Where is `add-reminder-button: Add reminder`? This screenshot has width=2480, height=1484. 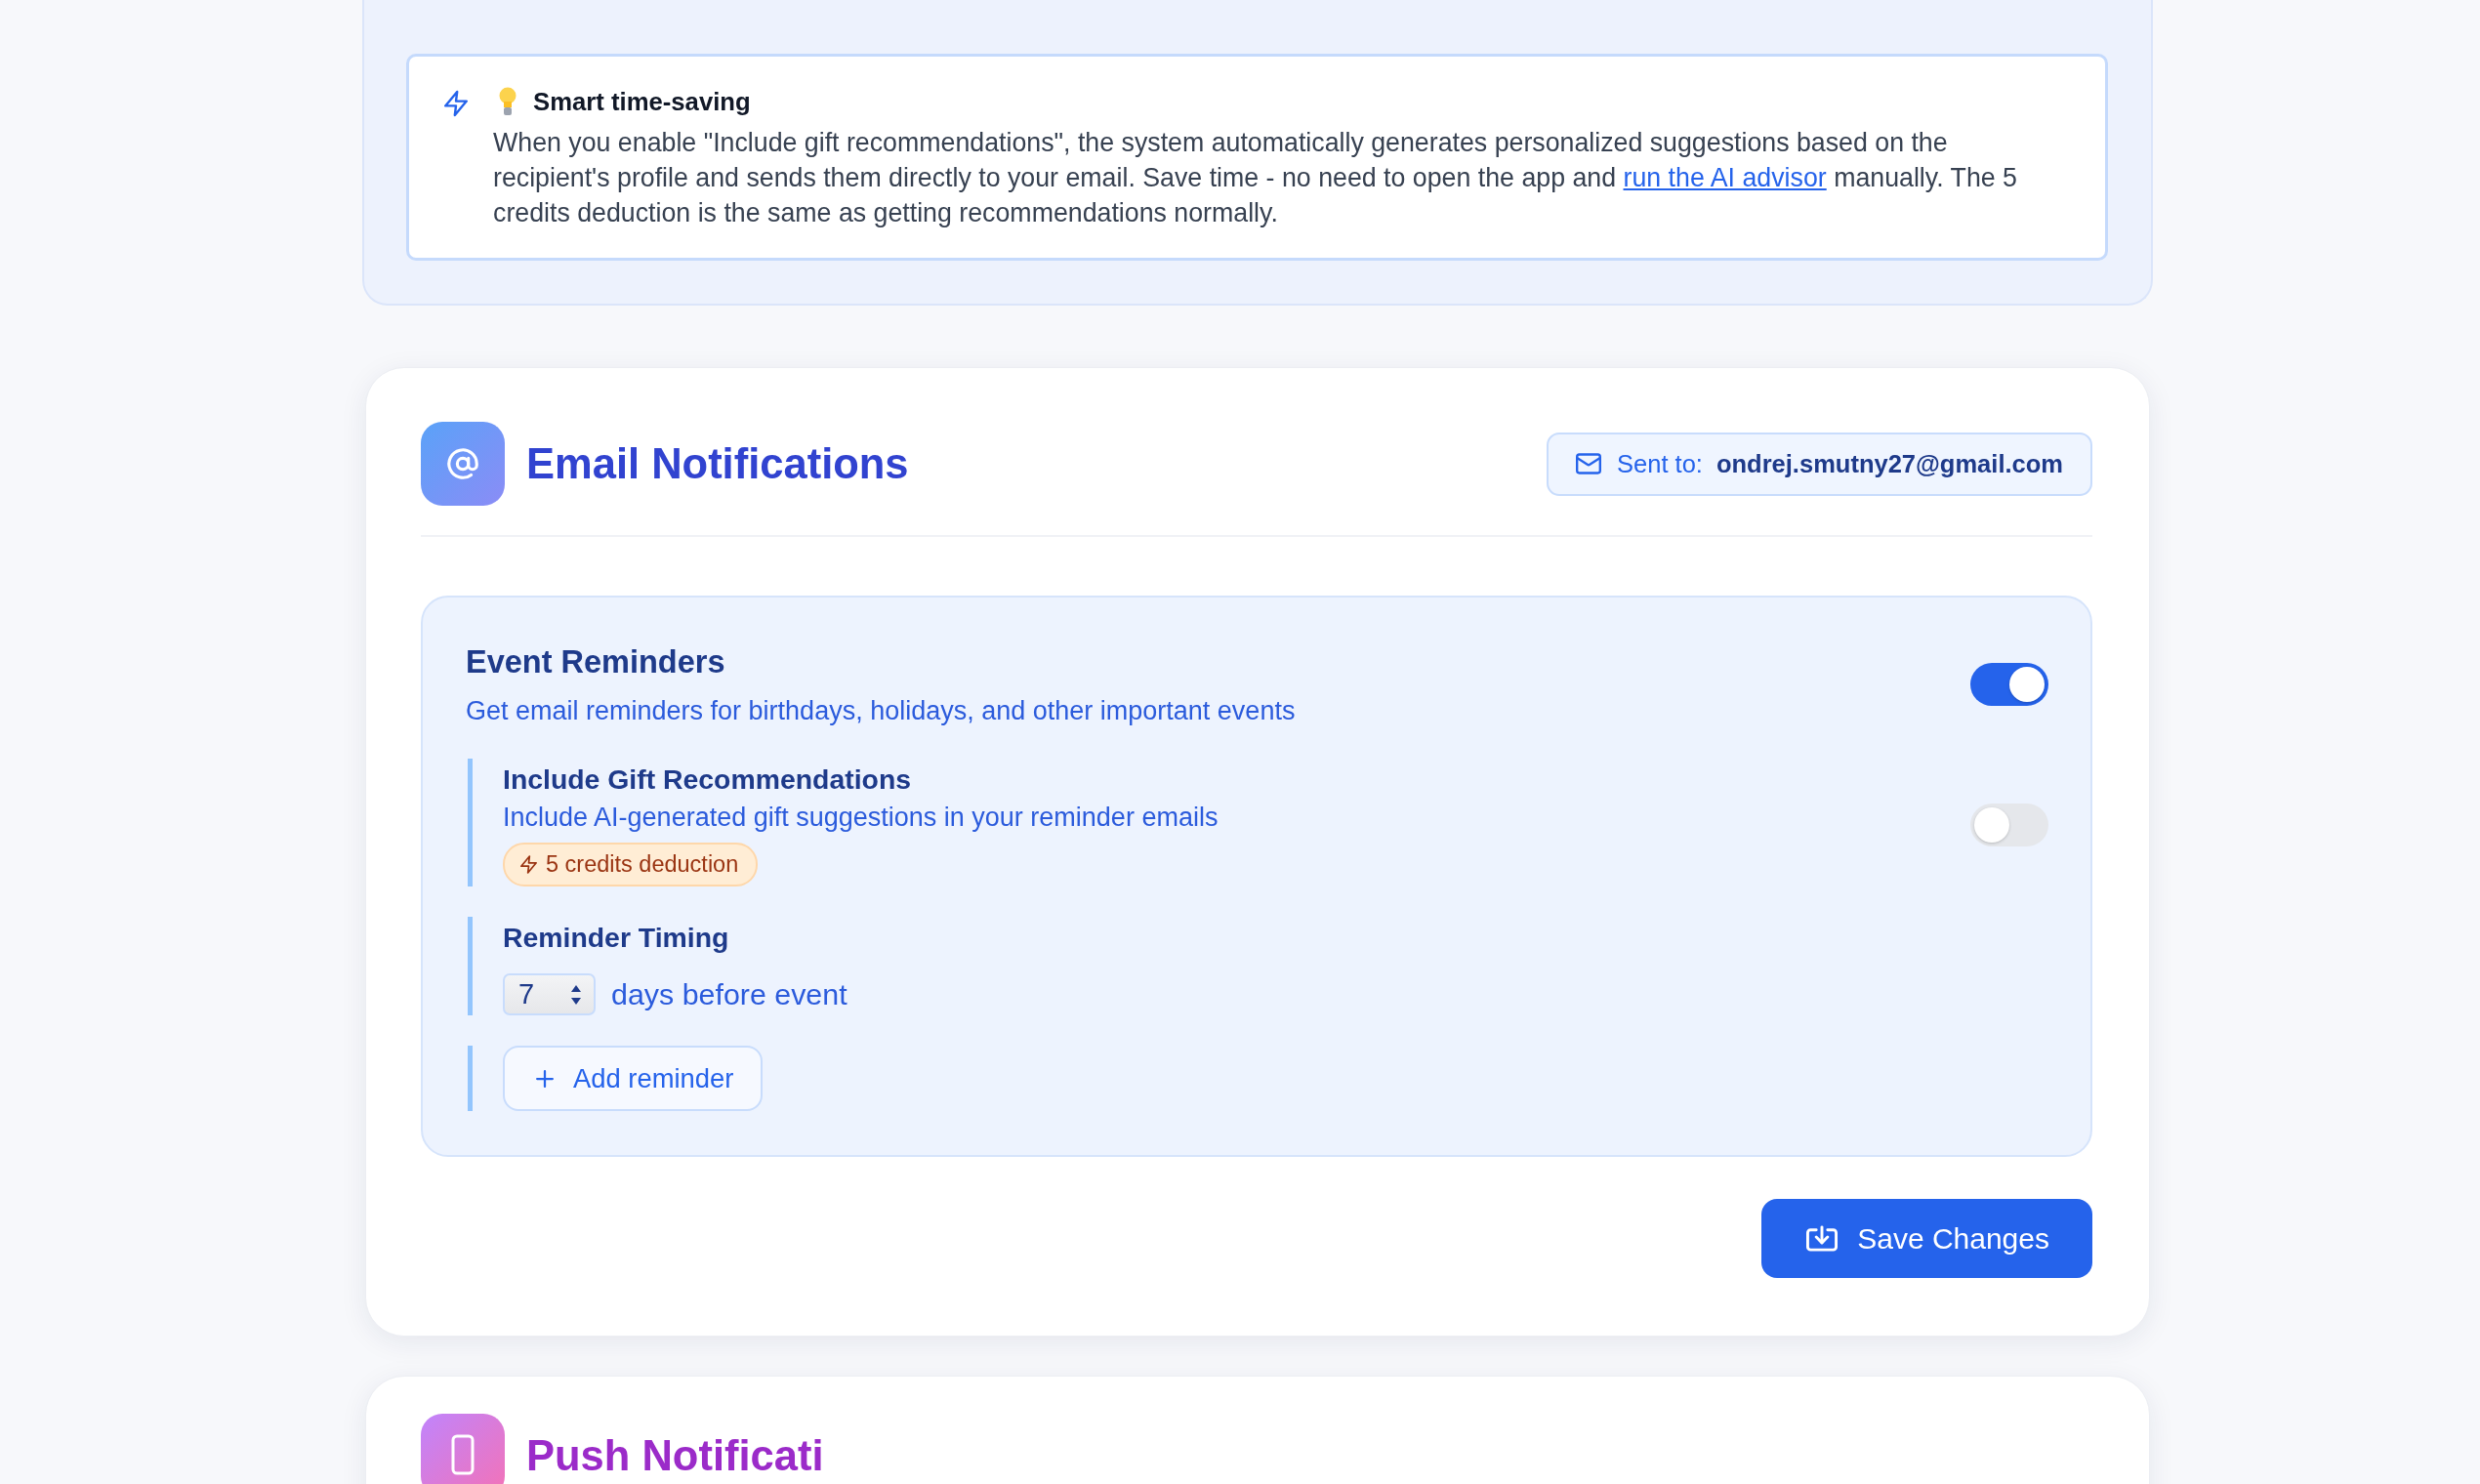 add-reminder-button: Add reminder is located at coordinates (633, 1078).